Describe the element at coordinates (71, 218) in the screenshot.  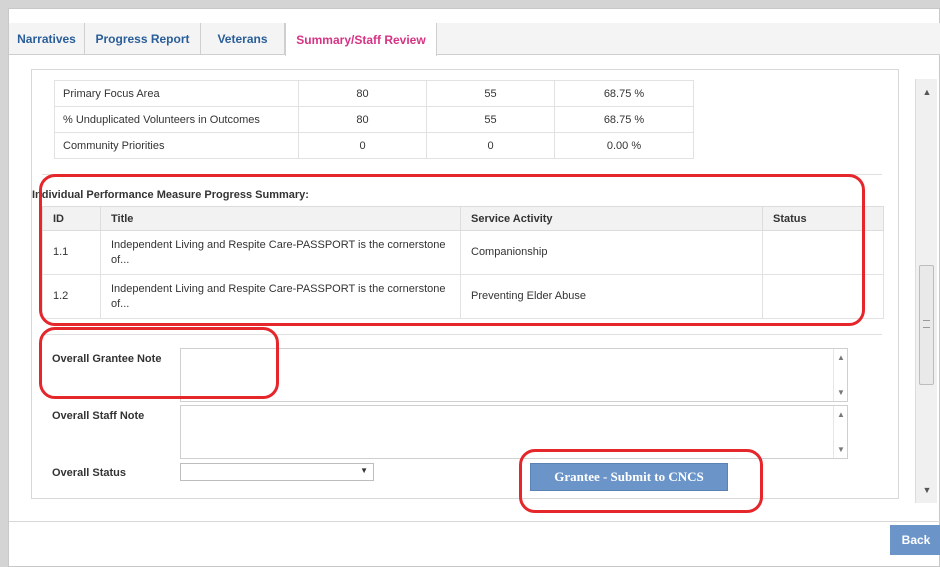
I see `header-id: ID` at that location.